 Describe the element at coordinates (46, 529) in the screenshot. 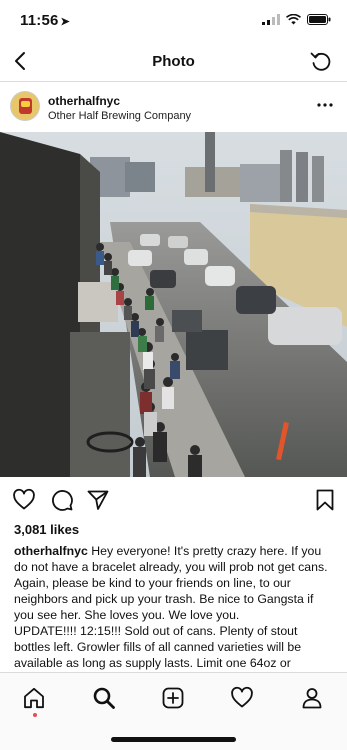

I see `like-count: 3,081 likes` at that location.